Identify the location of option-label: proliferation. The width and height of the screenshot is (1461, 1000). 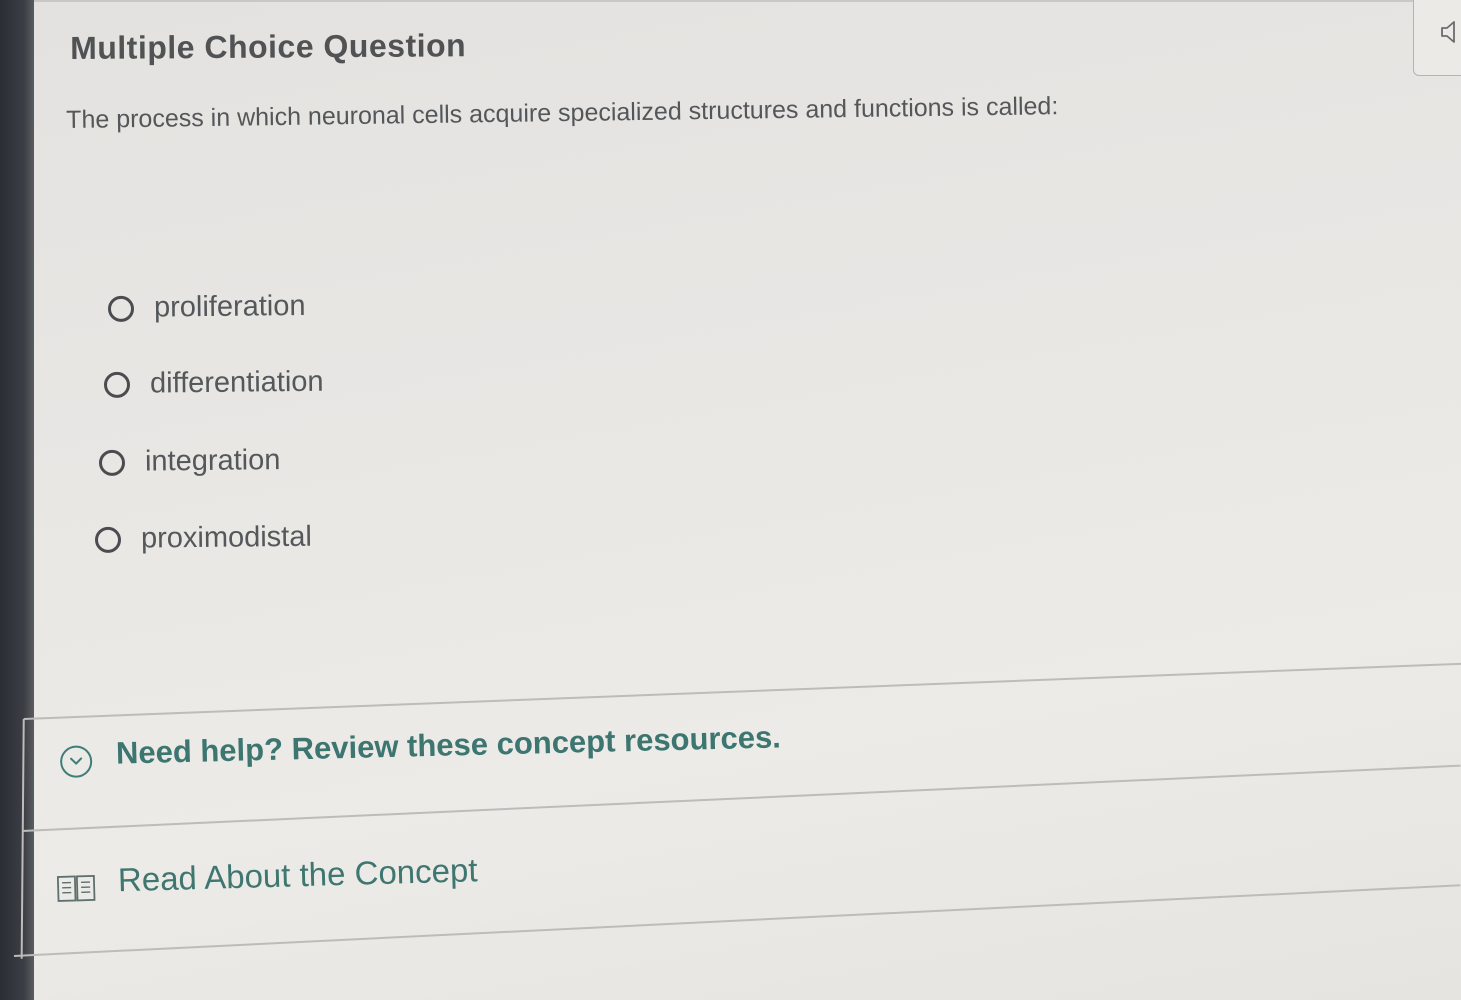
(229, 306).